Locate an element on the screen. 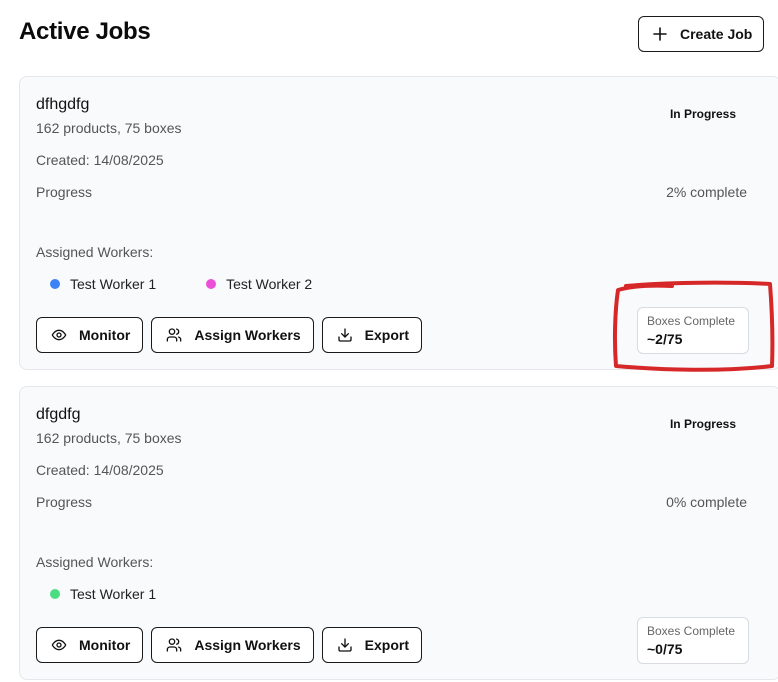 The height and width of the screenshot is (682, 778). create-job-button: Create Job is located at coordinates (701, 34).